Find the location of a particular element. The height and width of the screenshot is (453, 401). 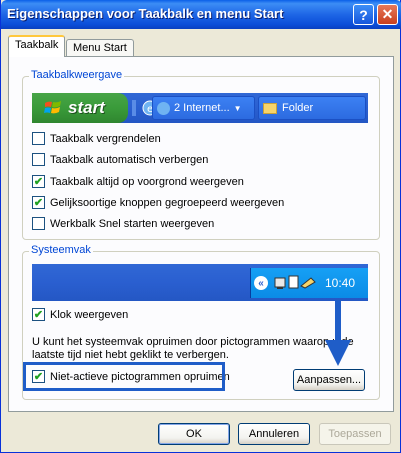

taskbar-item-folder: Folder is located at coordinates (312, 108).